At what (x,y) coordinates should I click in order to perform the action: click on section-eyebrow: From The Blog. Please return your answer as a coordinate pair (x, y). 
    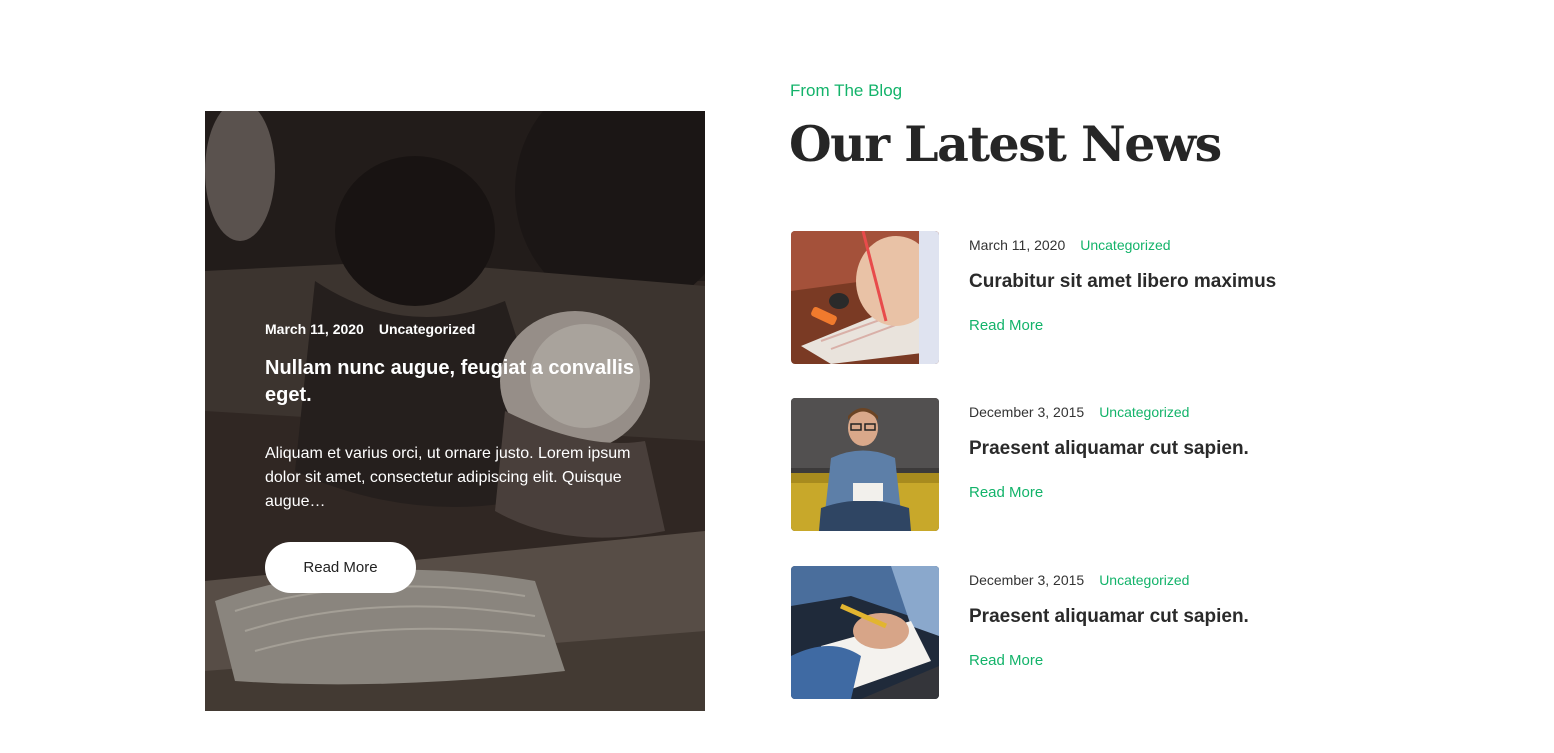
    Looking at the image, I should click on (846, 90).